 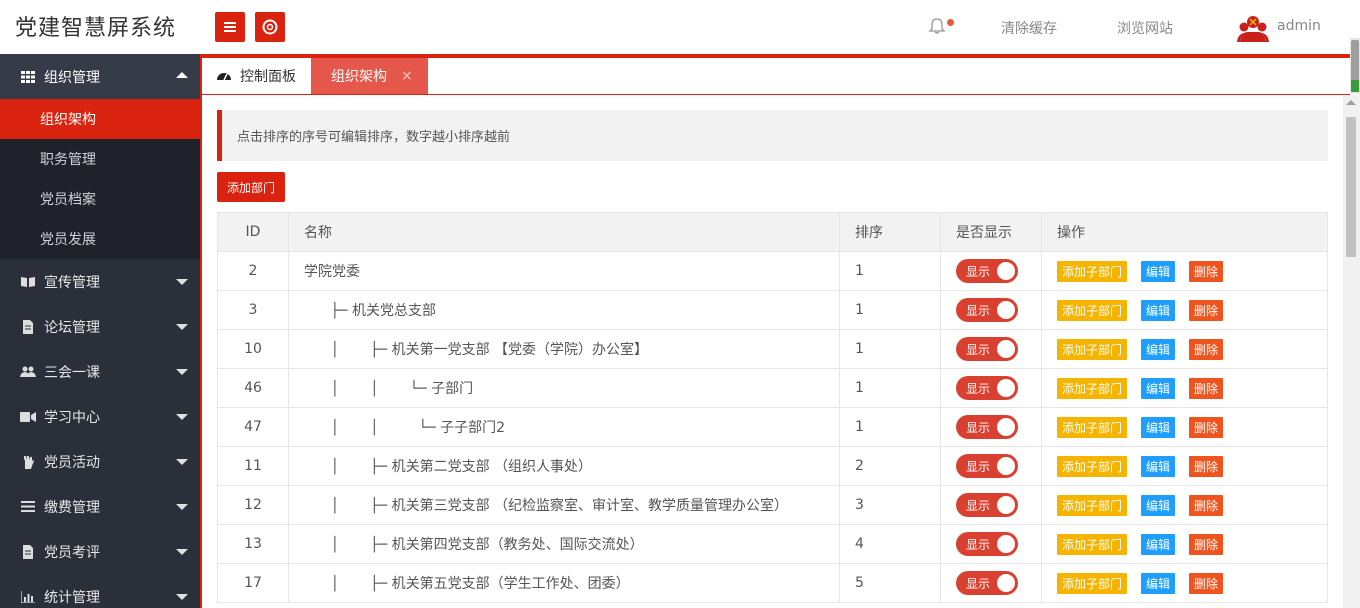 I want to click on sidebar-item-positions: 职务管理, so click(x=100, y=159).